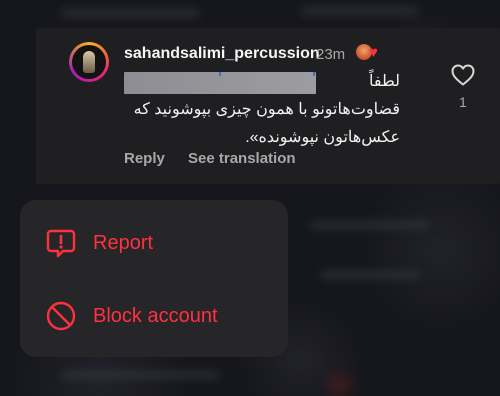 Image resolution: width=500 pixels, height=396 pixels. What do you see at coordinates (242, 158) in the screenshot?
I see `see-translation-button: See translation` at bounding box center [242, 158].